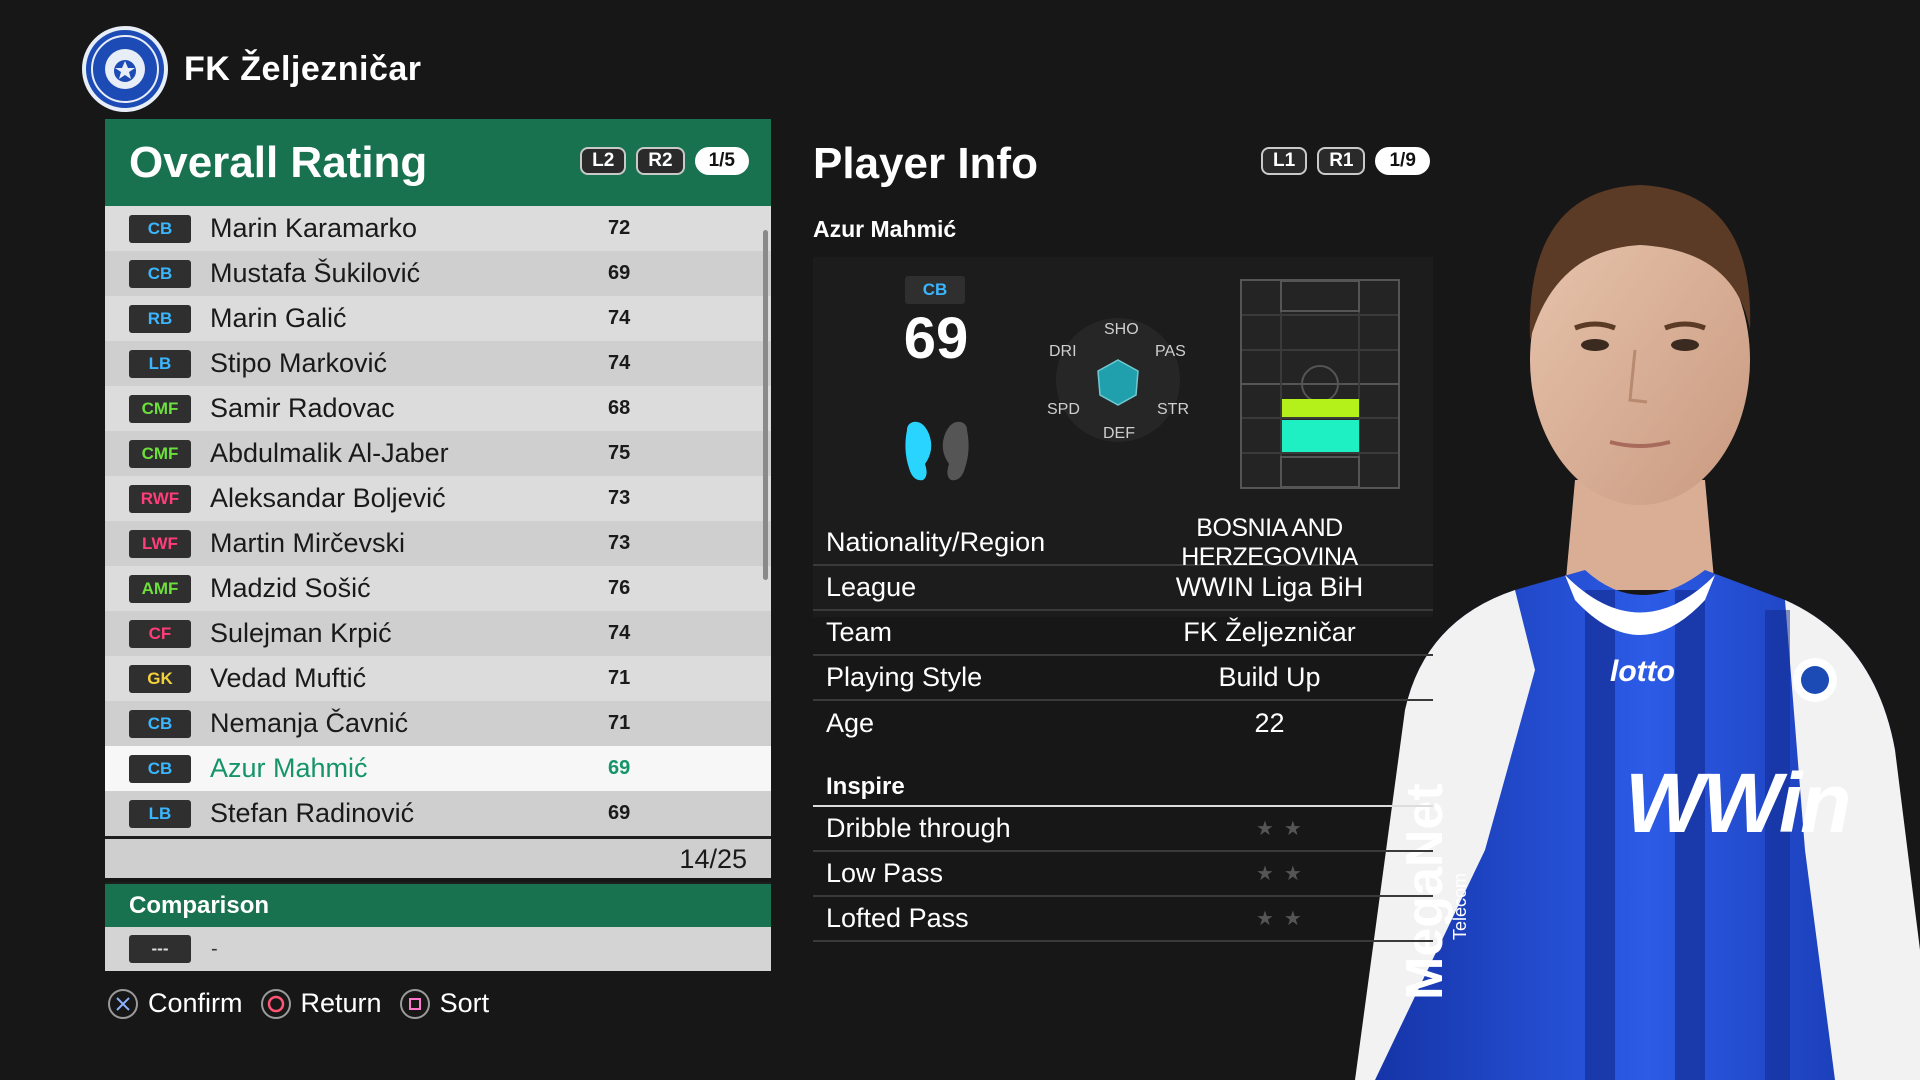 The width and height of the screenshot is (1920, 1080). Describe the element at coordinates (123, 1003) in the screenshot. I see `cross-button-icon` at that location.